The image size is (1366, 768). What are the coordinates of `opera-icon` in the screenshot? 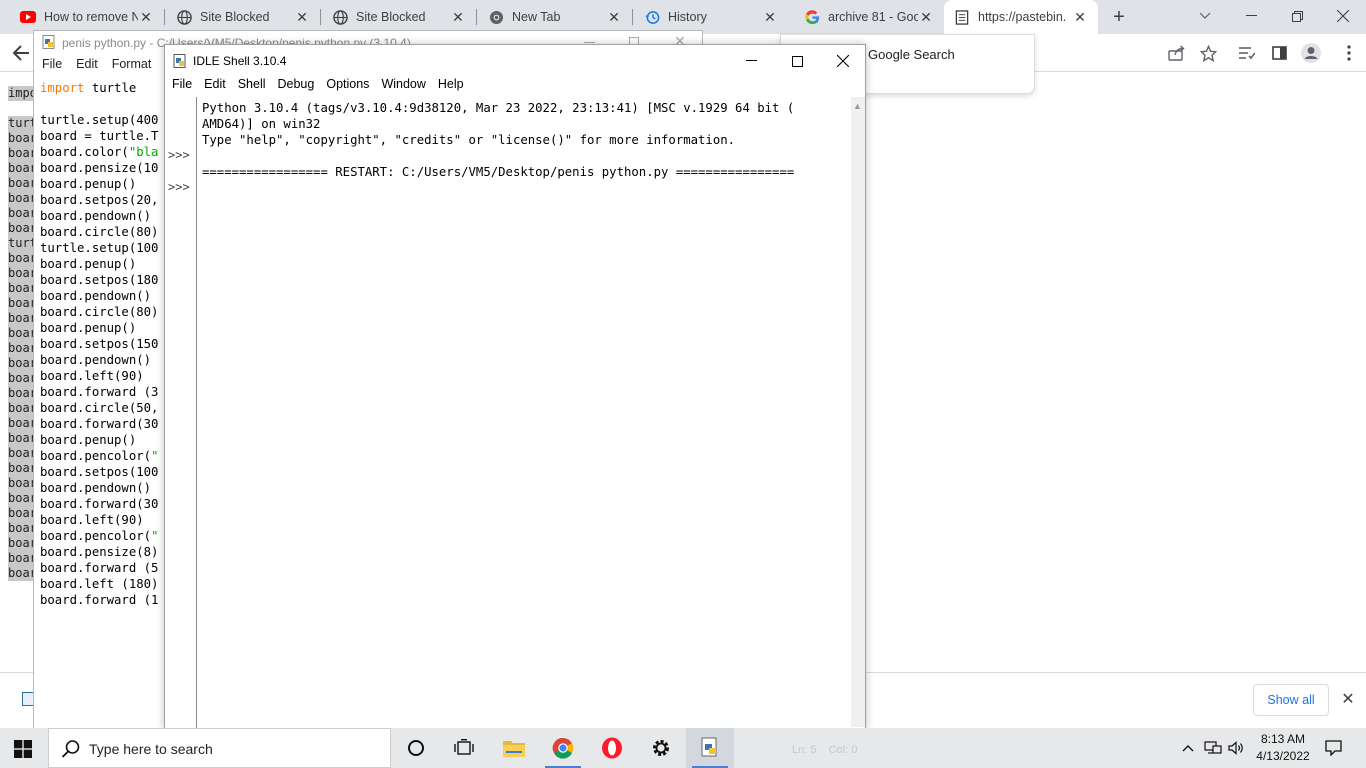 It's located at (612, 748).